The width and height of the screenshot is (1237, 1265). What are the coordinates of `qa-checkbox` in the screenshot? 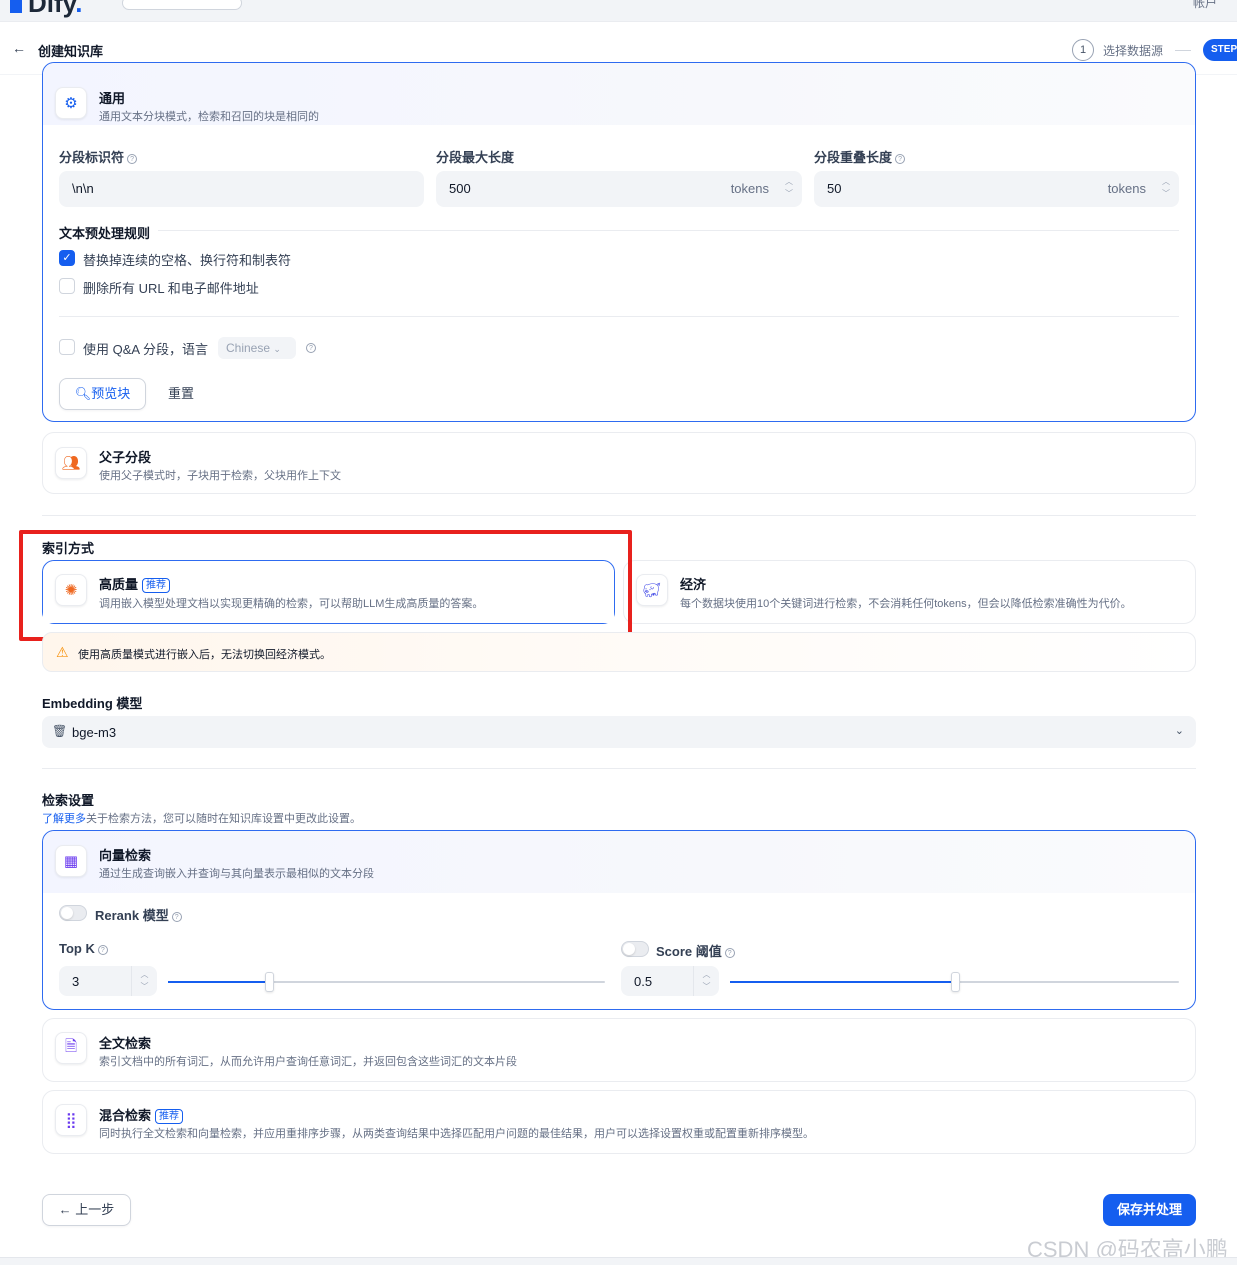 It's located at (67, 347).